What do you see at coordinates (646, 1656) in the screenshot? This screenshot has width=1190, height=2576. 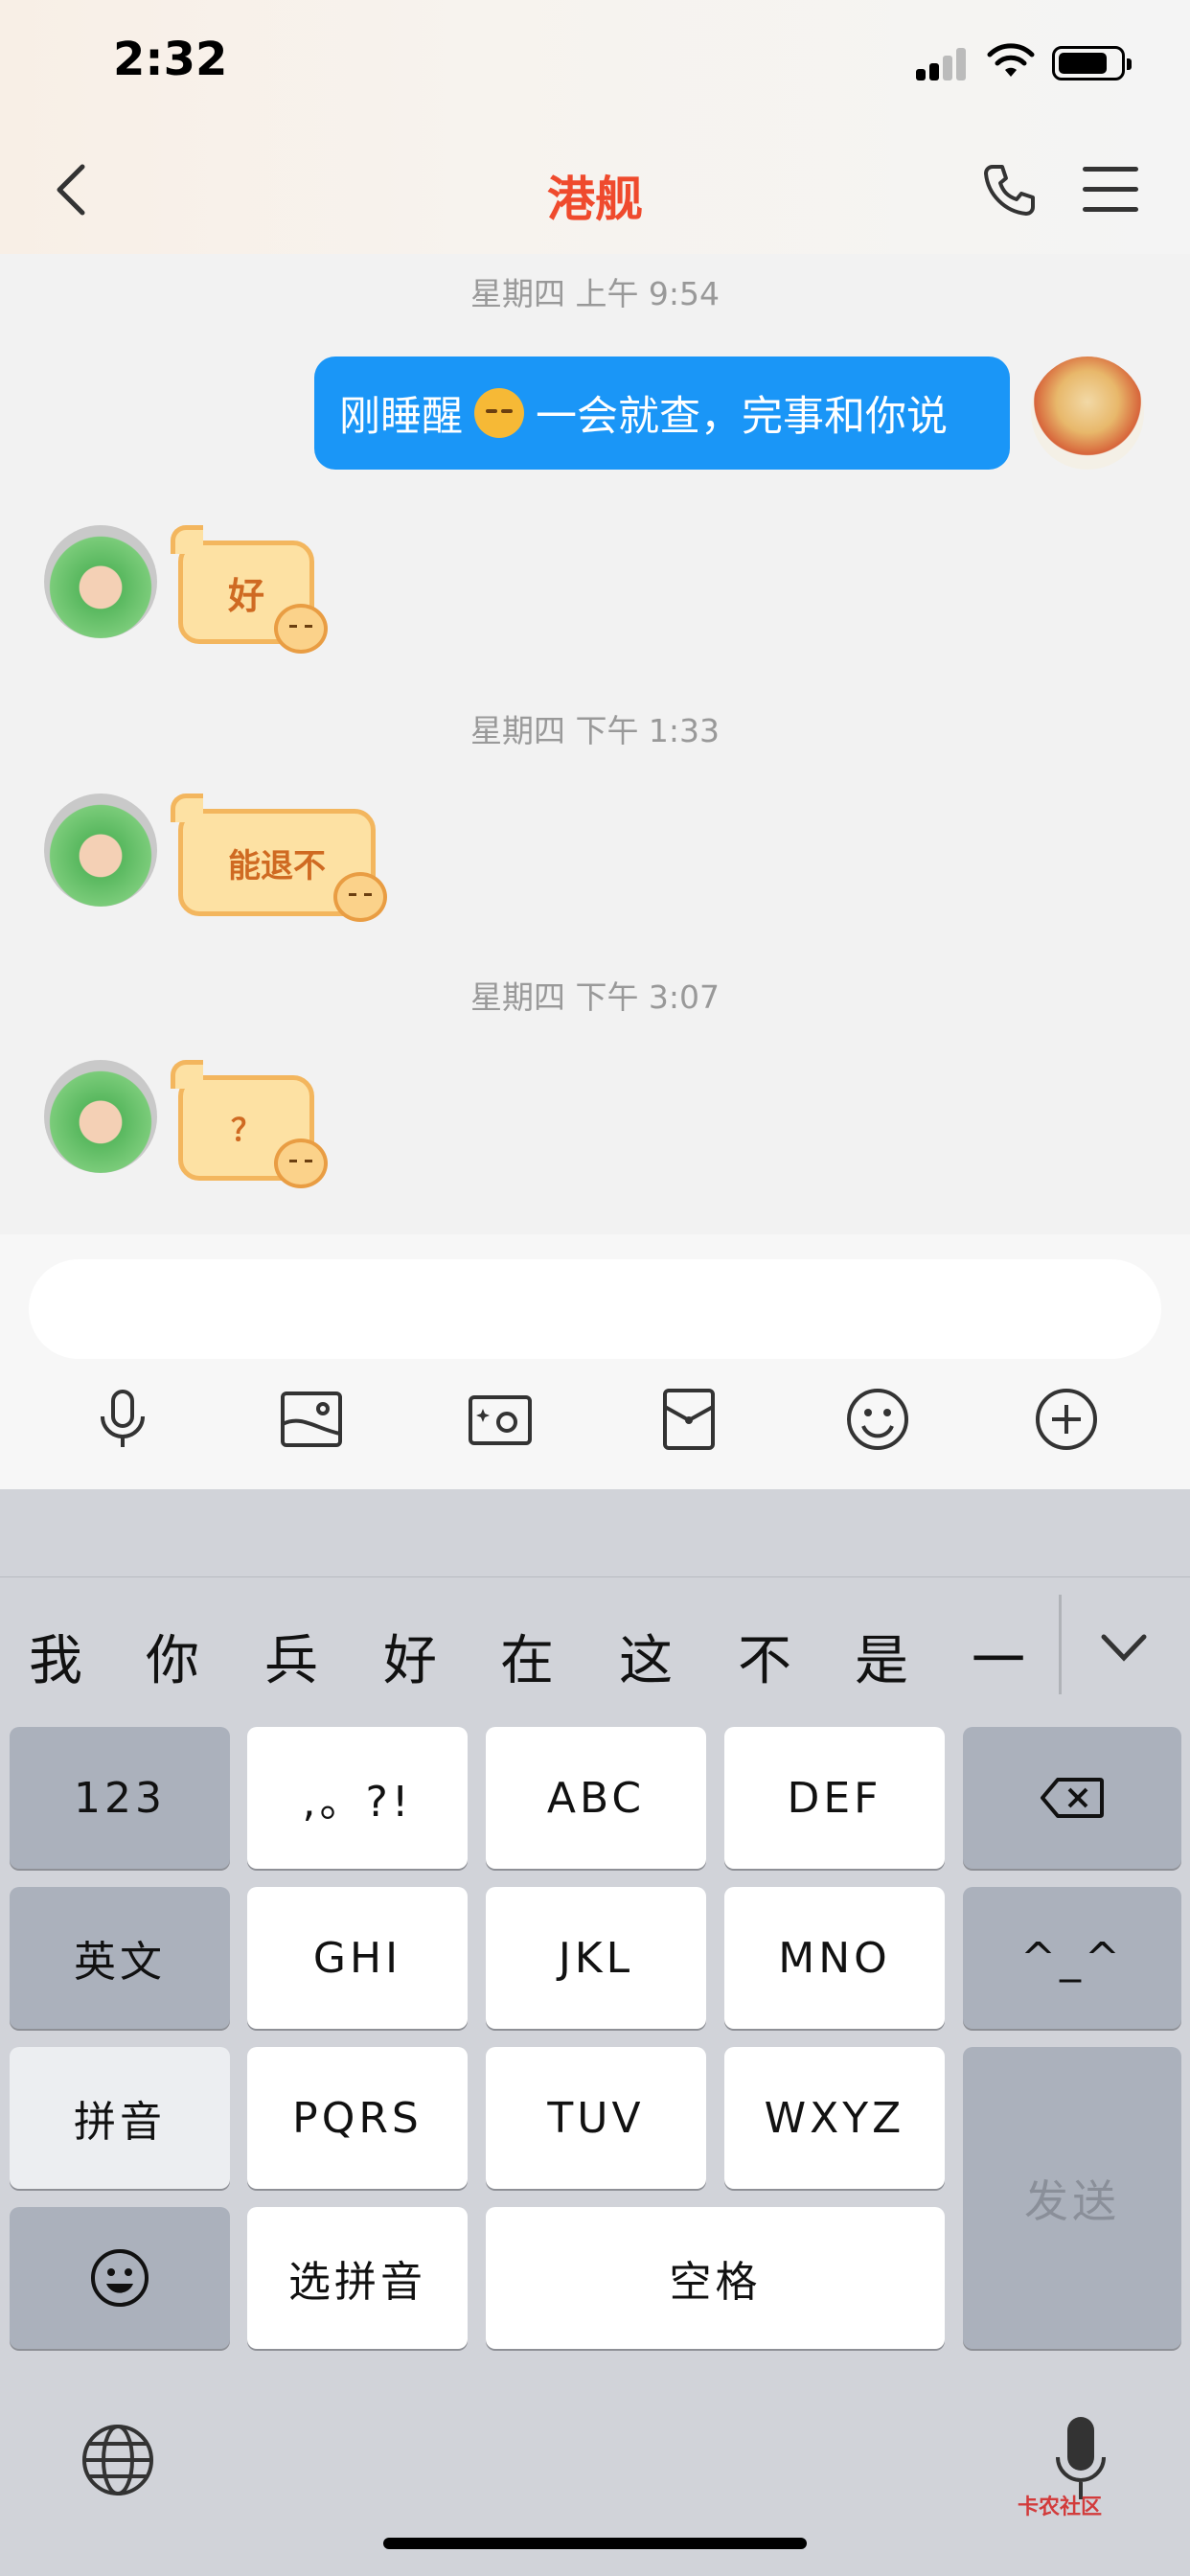 I see `candidate-word: 这` at bounding box center [646, 1656].